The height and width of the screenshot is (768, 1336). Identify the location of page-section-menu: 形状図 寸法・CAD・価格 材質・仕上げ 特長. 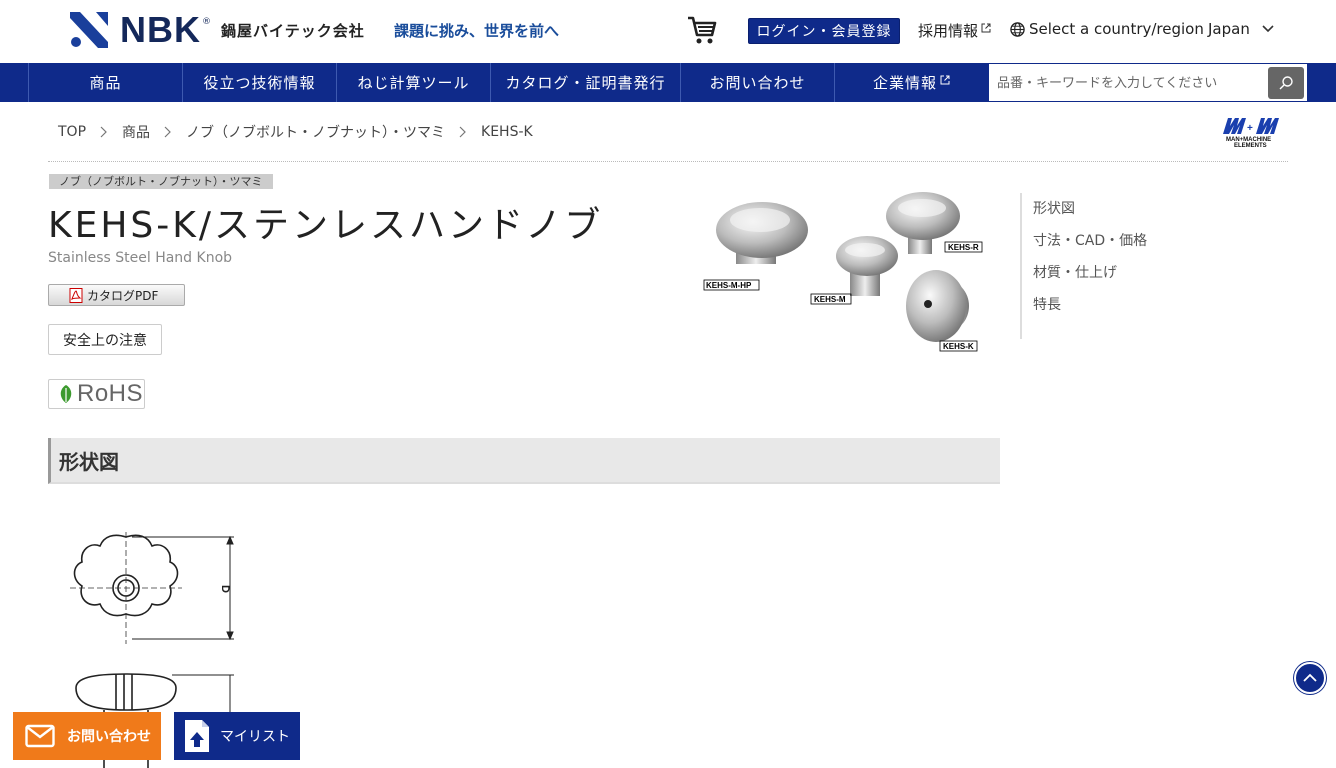
(1110, 266).